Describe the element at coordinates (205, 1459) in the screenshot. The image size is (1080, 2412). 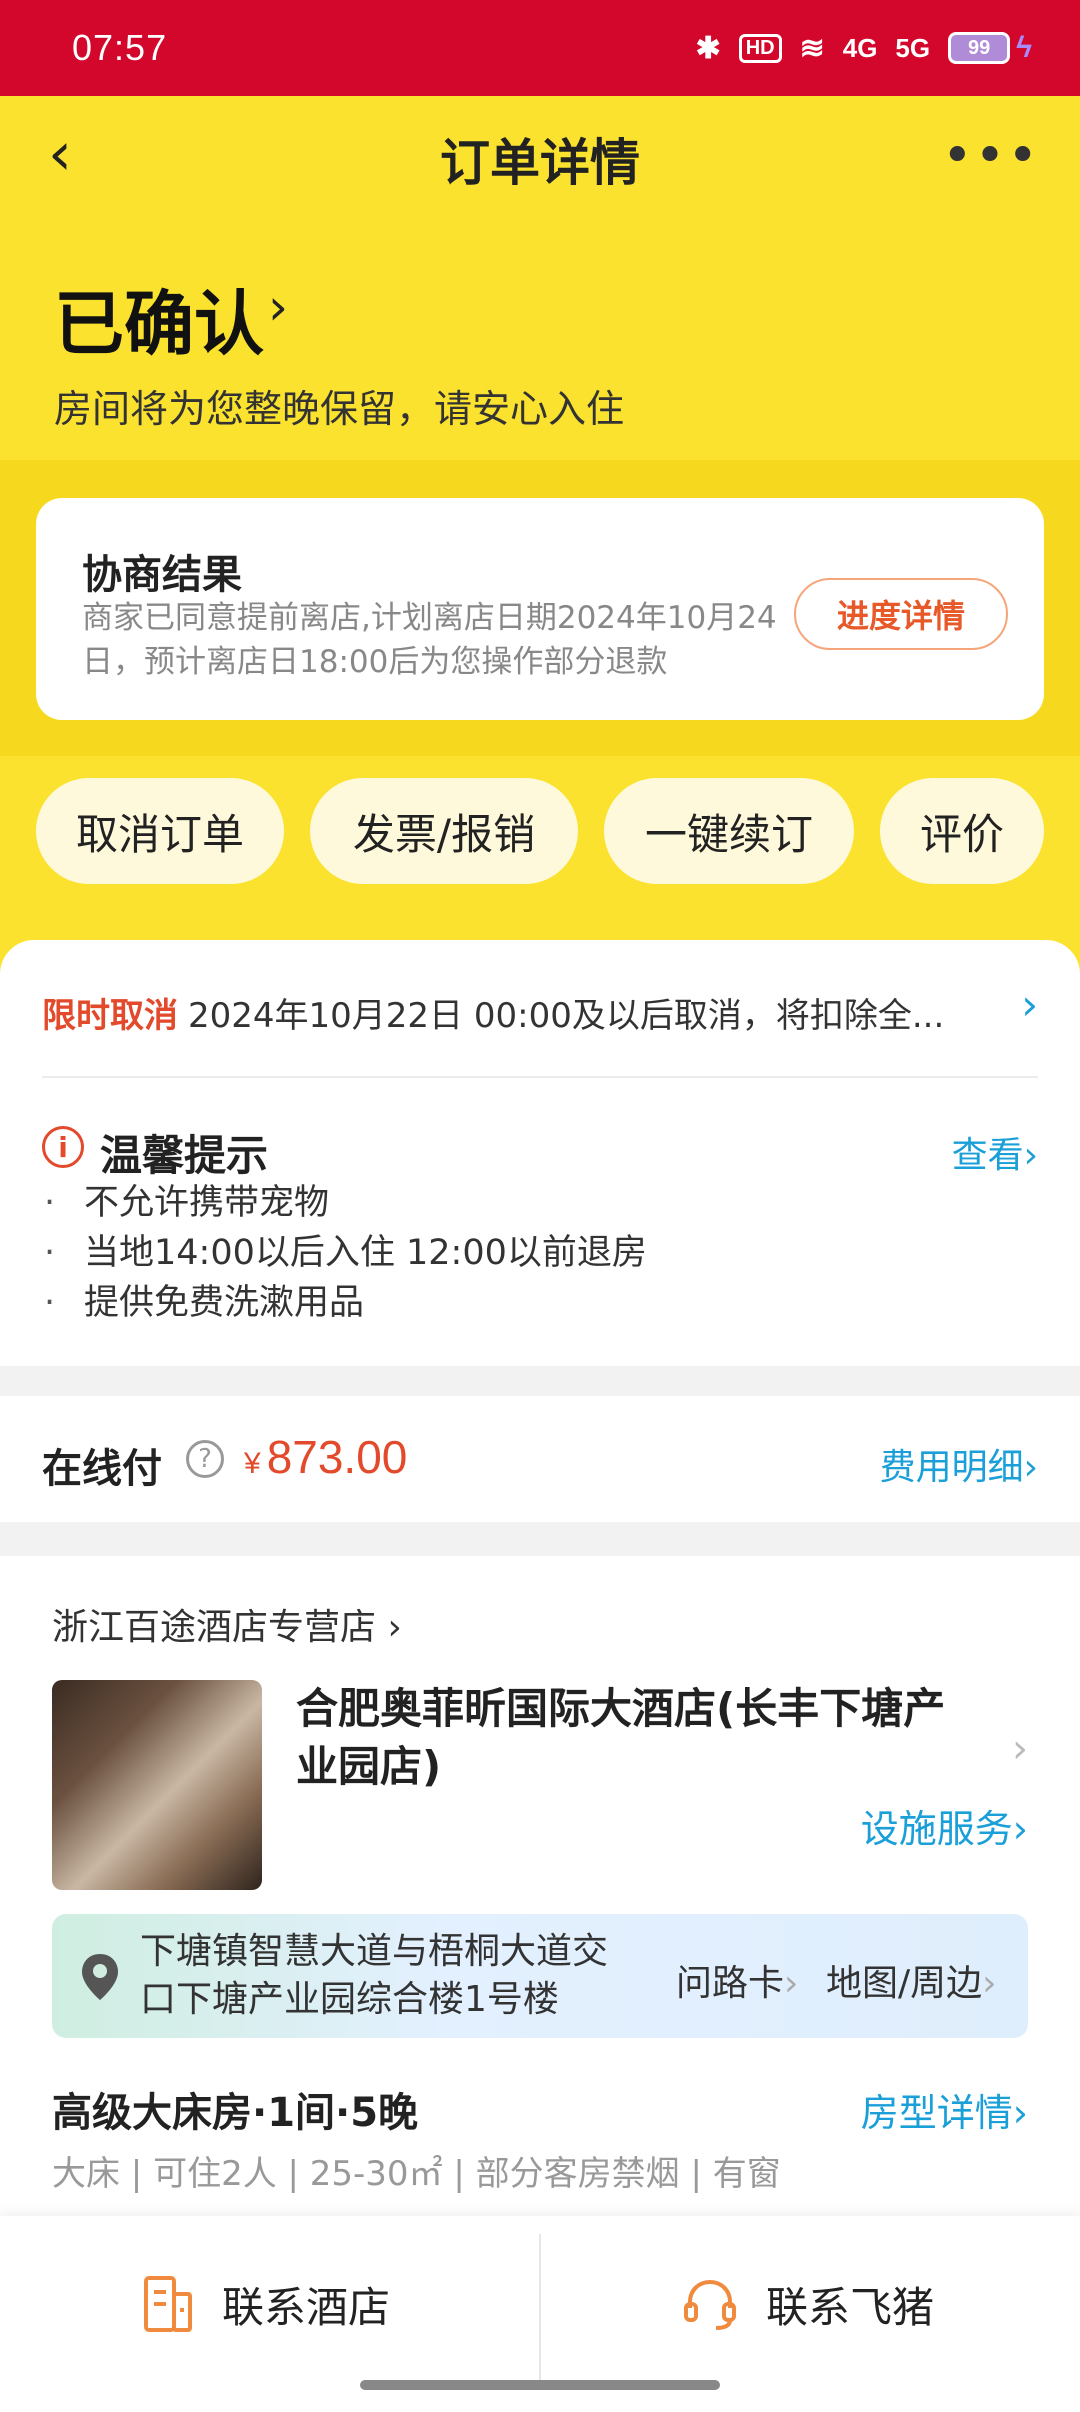
I see `help-icon: ?` at that location.